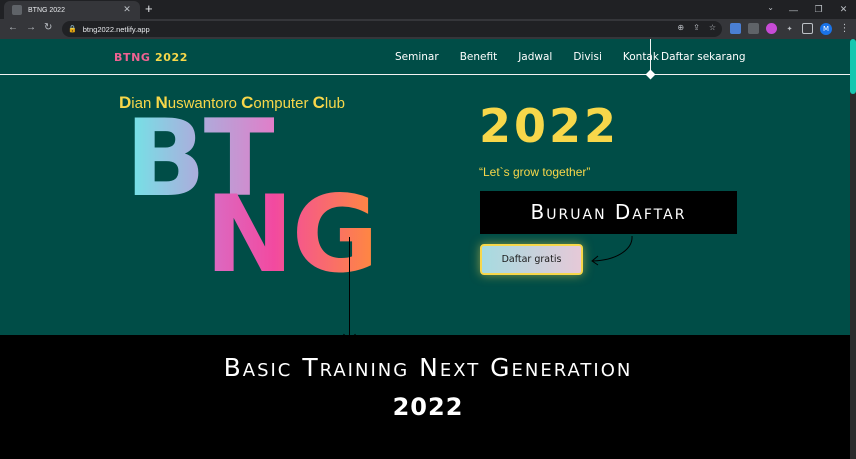 The image size is (856, 459). Describe the element at coordinates (334, 103) in the screenshot. I see `club-word: lub` at that location.